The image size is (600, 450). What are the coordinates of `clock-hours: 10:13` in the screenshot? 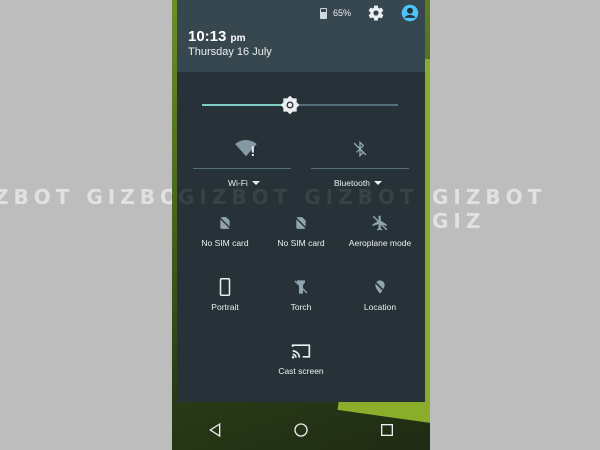 It's located at (207, 36).